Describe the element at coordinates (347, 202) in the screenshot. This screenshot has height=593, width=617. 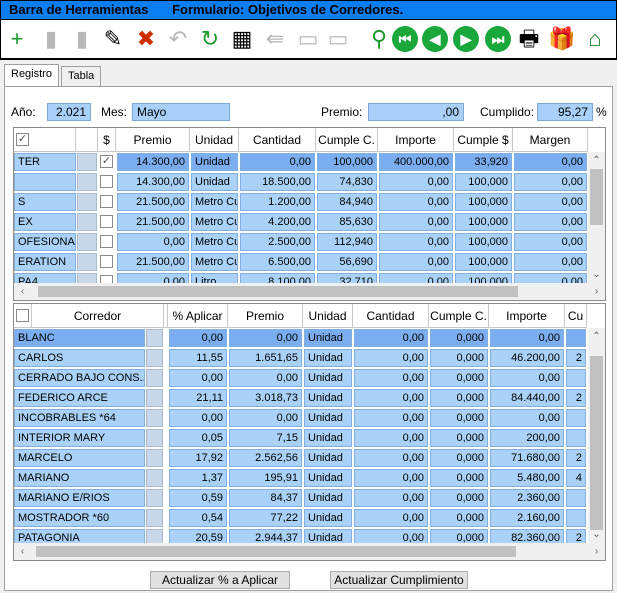
I see `grid1-cumple_c-cell: 84,940` at that location.